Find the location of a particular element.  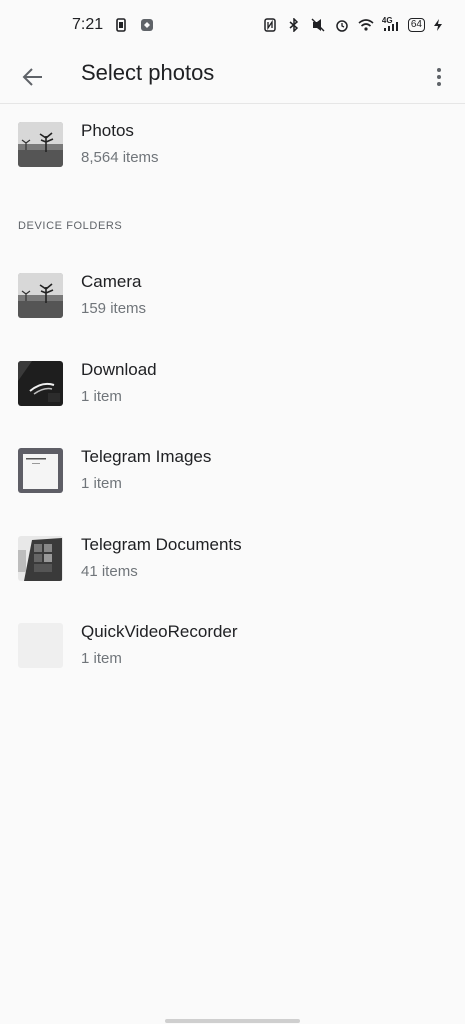

home-indicator is located at coordinates (232, 1021).